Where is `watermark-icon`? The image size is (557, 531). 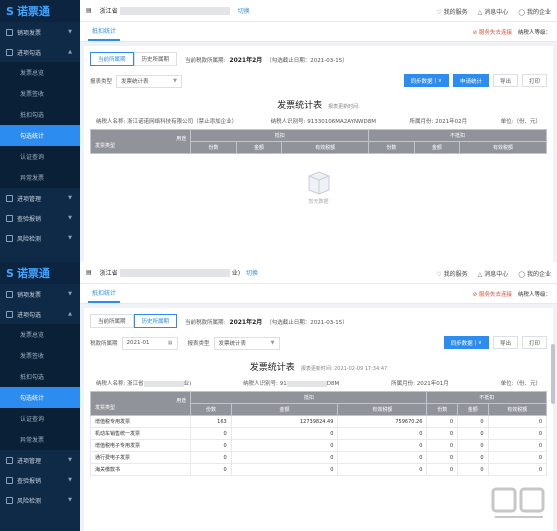
watermark-icon is located at coordinates (518, 502).